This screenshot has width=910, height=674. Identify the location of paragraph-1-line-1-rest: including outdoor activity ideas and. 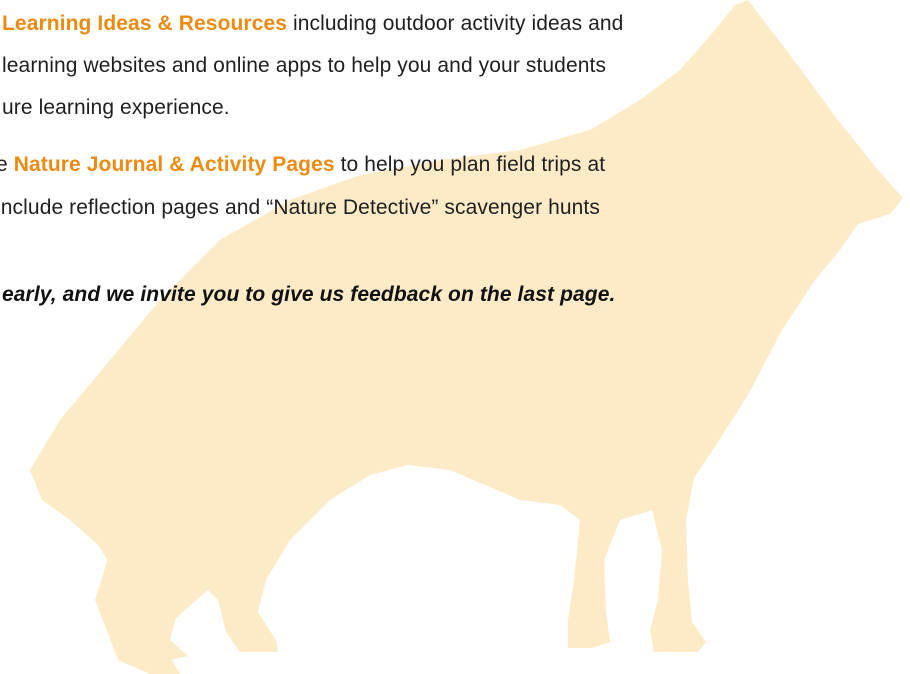
(455, 23).